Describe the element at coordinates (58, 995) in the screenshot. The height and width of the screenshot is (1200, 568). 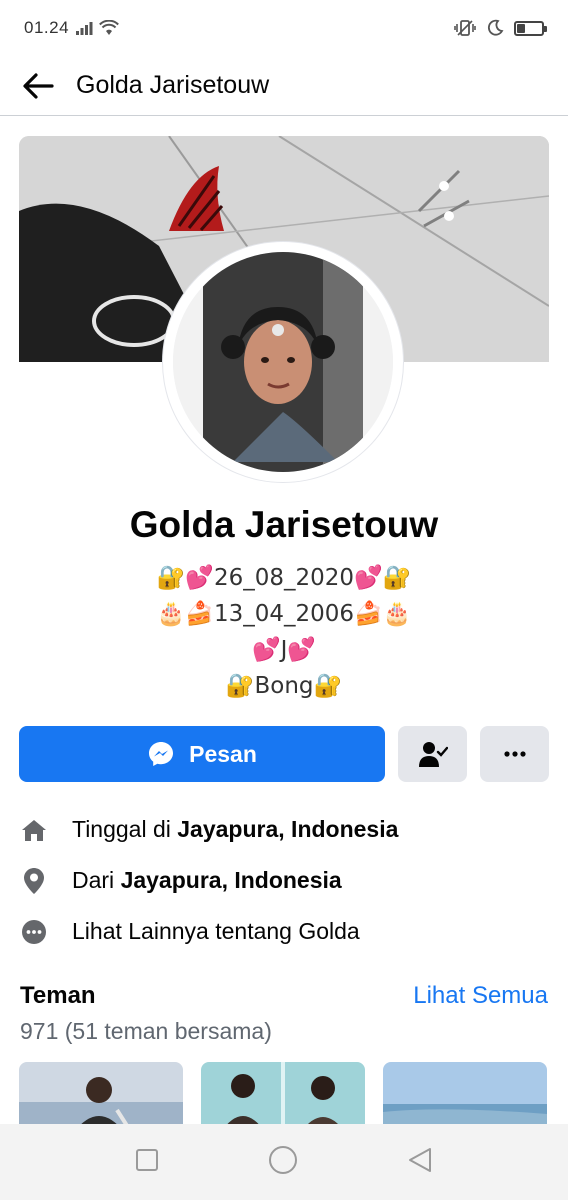
I see `friends-title: Teman` at that location.